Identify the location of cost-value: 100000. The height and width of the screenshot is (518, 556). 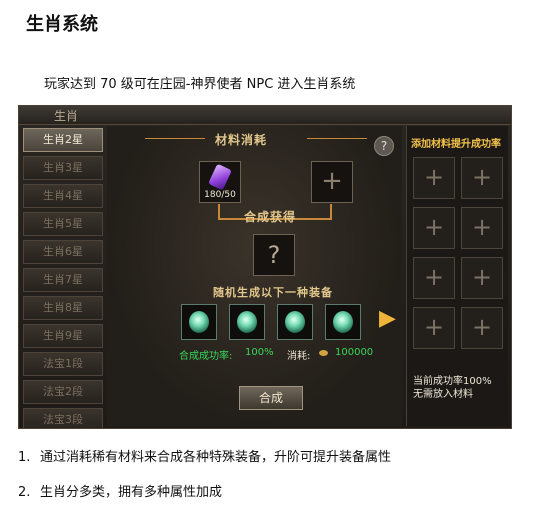
(354, 352).